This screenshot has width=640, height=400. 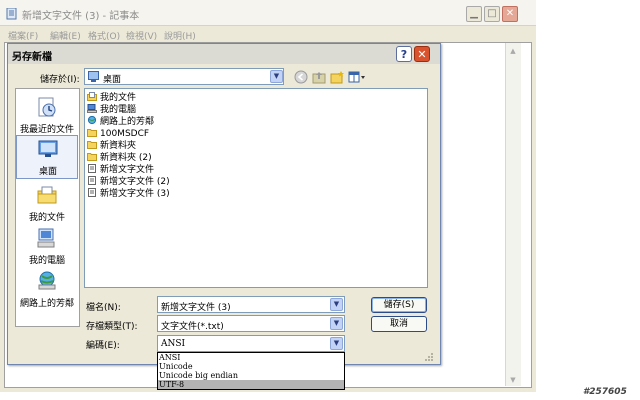 What do you see at coordinates (118, 98) in the screenshot?
I see `file-name: 我的文件` at bounding box center [118, 98].